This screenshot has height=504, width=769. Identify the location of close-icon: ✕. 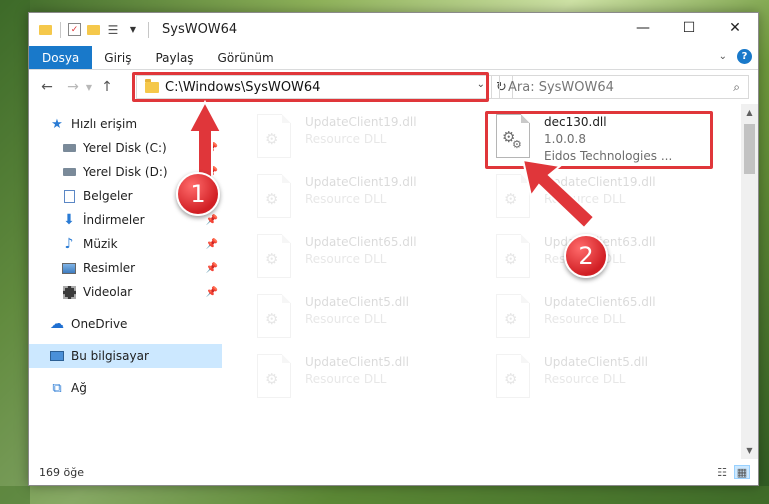
(735, 28).